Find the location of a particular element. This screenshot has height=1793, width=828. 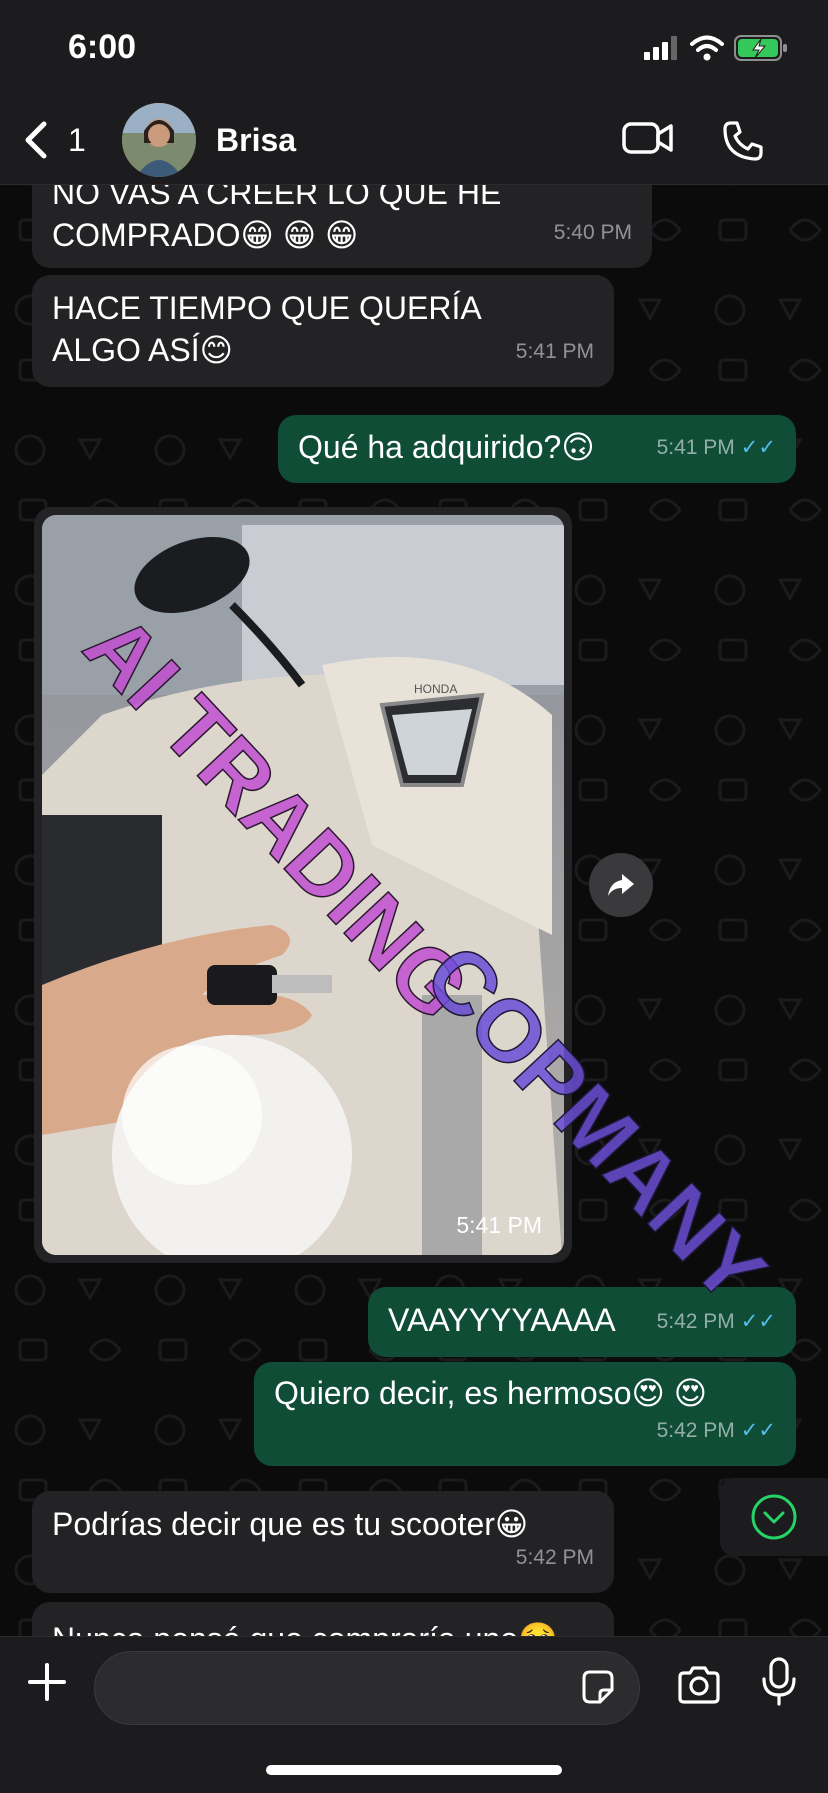

incoming-message: HACE TIEMPO QUE QUERÍA ALGO ASÍ😊 5:41 PM is located at coordinates (323, 331).